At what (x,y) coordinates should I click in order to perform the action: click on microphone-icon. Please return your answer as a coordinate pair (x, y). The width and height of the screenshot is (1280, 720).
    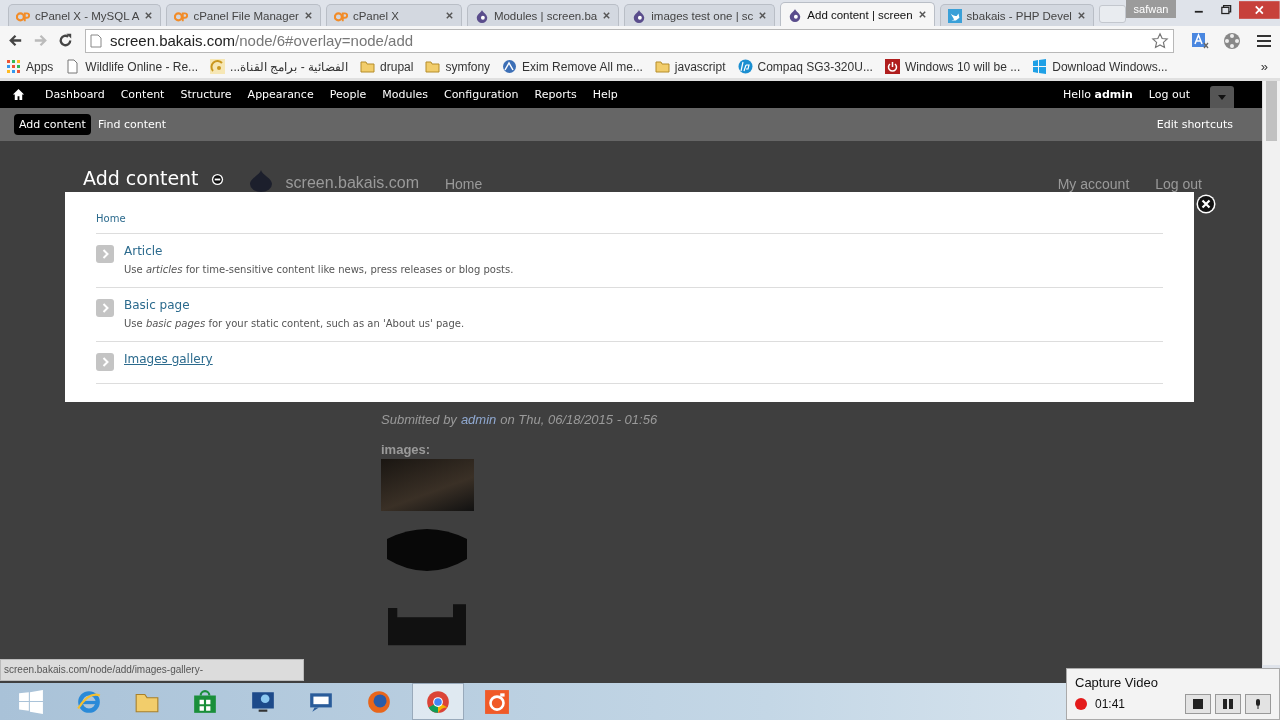
    Looking at the image, I should click on (1258, 704).